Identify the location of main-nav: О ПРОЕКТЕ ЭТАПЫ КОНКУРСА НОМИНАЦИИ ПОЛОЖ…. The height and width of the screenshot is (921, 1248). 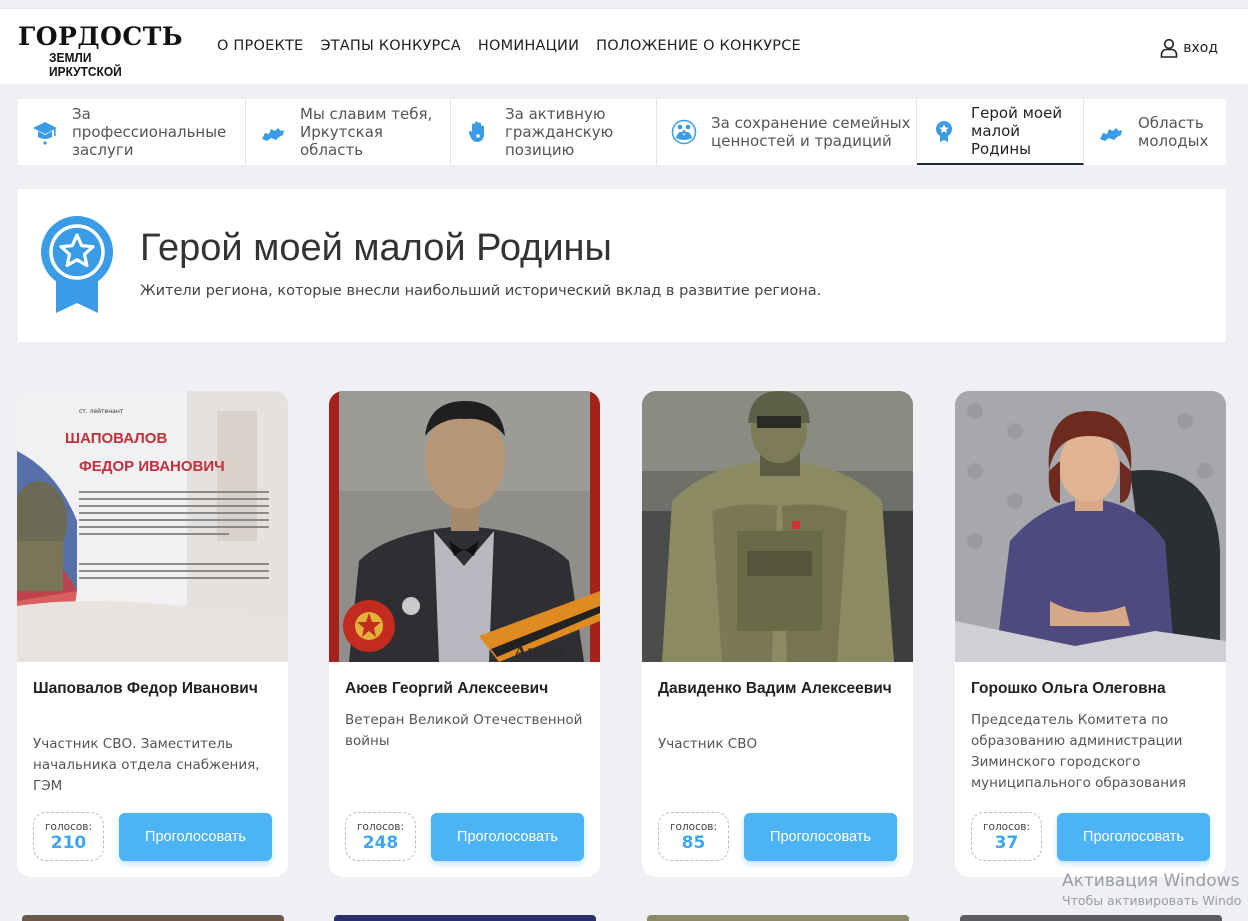
(509, 46).